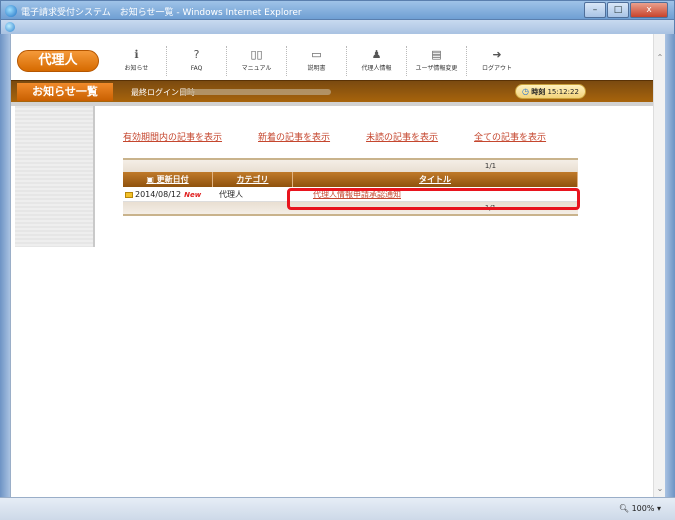 Image resolution: width=675 pixels, height=520 pixels. I want to click on maximize-button: □, so click(618, 10).